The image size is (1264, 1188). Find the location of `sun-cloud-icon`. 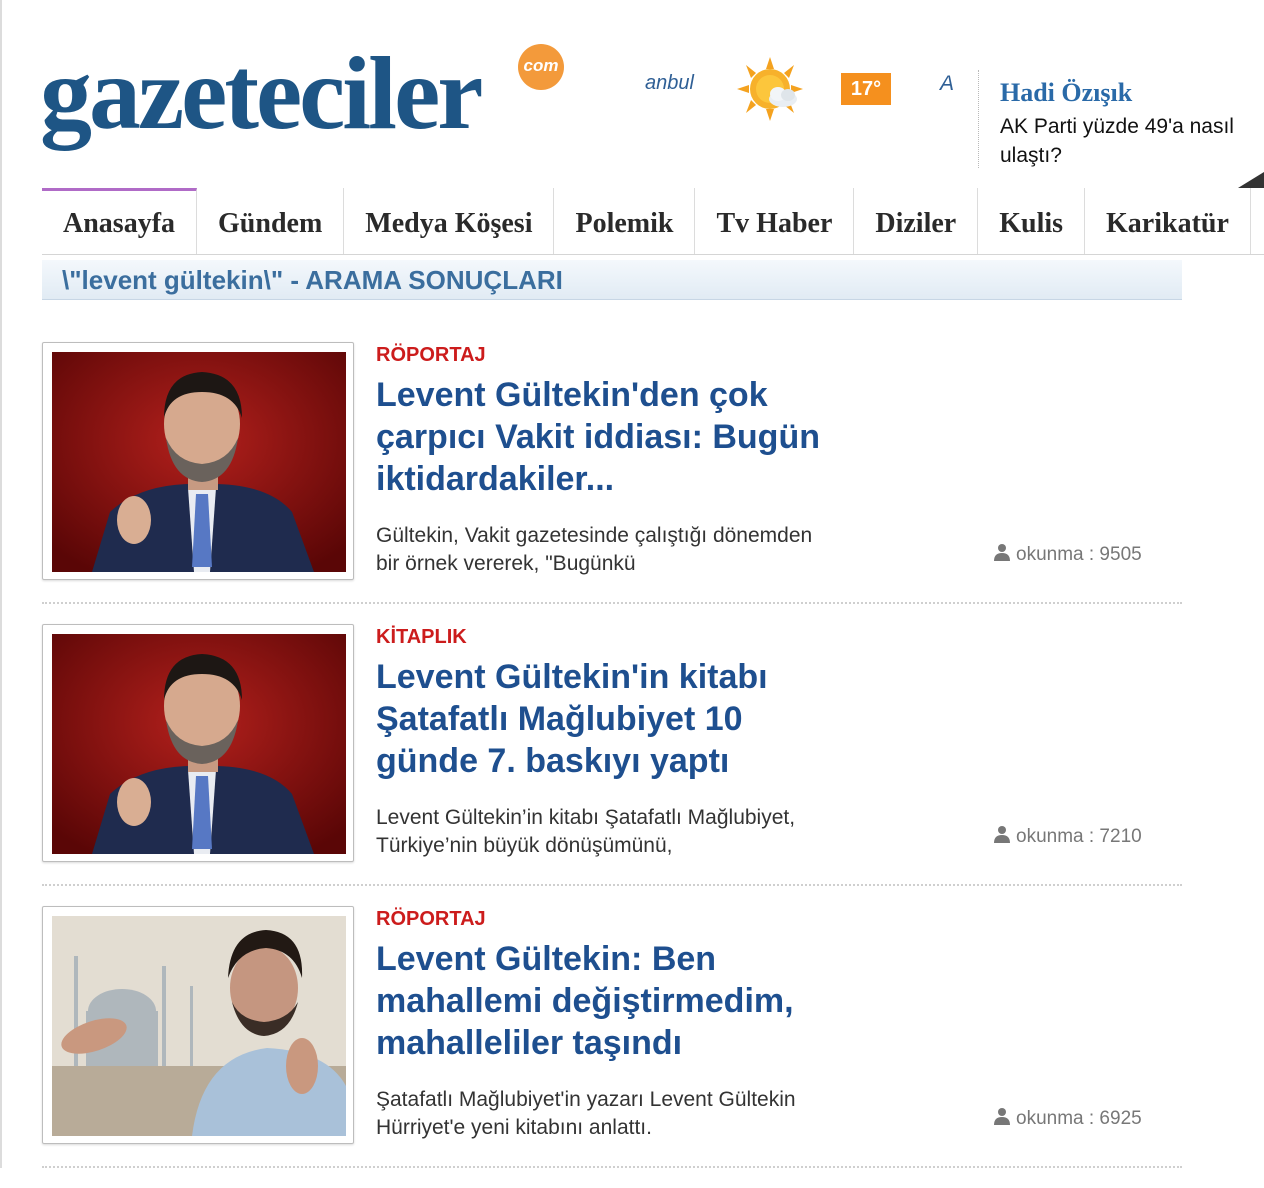

sun-cloud-icon is located at coordinates (770, 89).